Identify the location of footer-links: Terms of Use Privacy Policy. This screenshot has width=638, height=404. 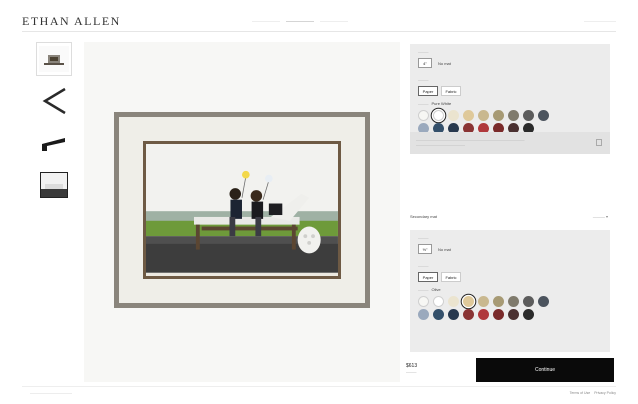
(593, 393).